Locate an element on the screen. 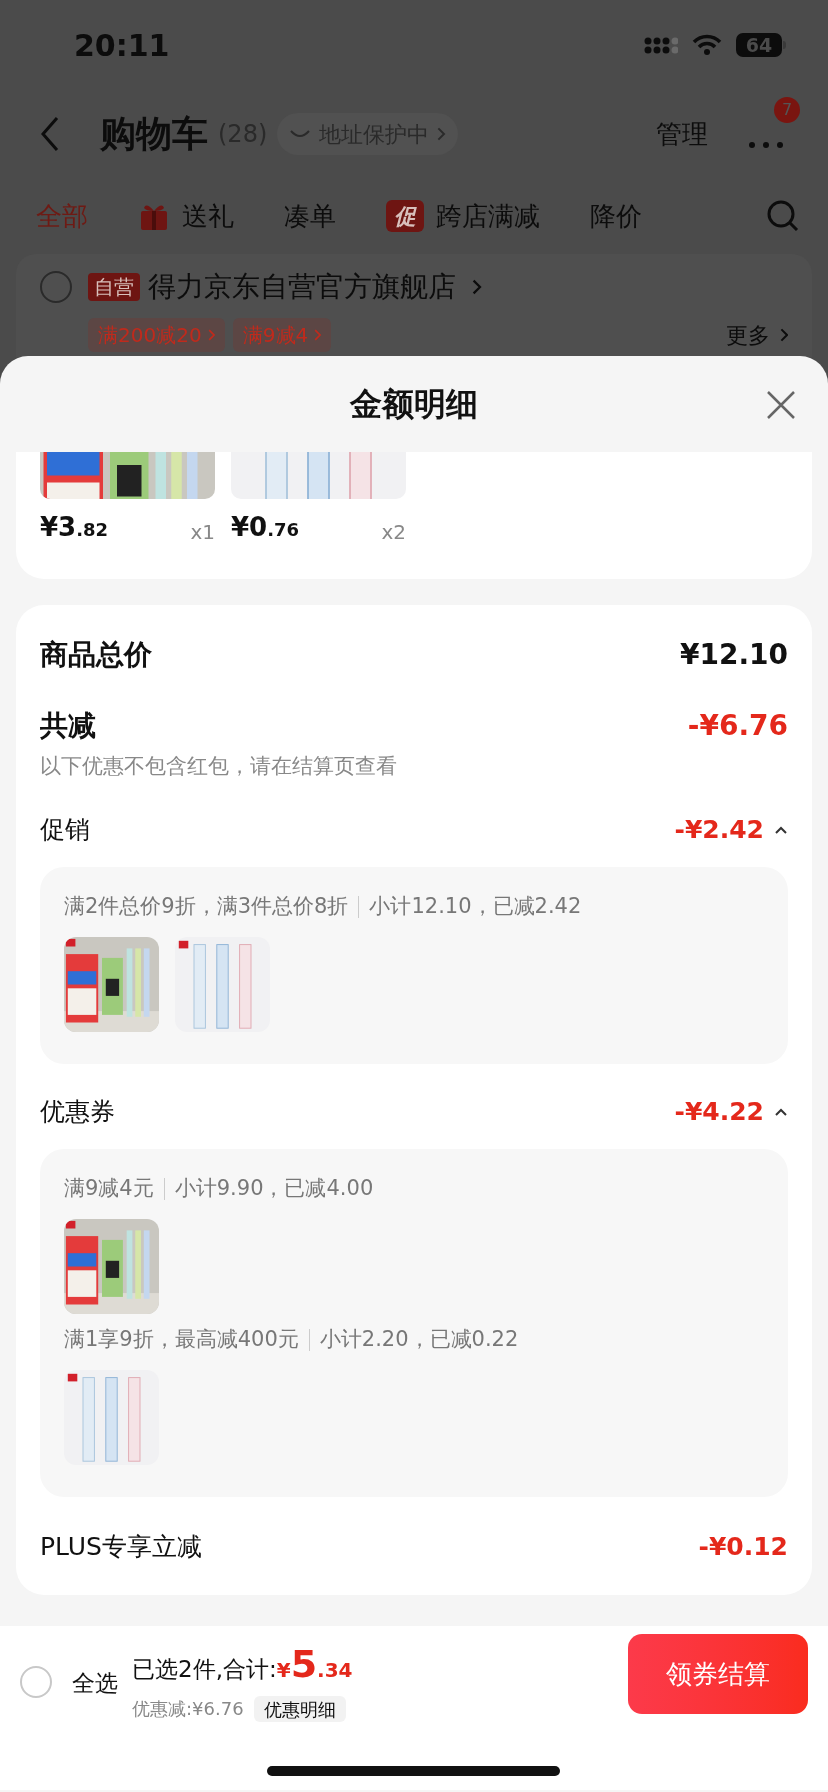 The width and height of the screenshot is (828, 1792). promo-badge: 促 is located at coordinates (405, 216).